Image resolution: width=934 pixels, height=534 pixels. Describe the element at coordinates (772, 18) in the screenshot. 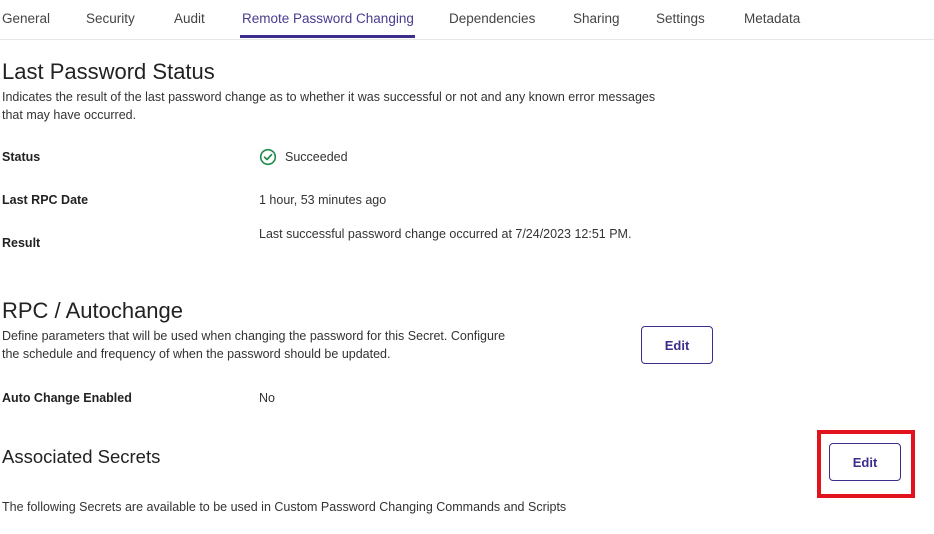

I see `tab-metadata: Metadata` at that location.